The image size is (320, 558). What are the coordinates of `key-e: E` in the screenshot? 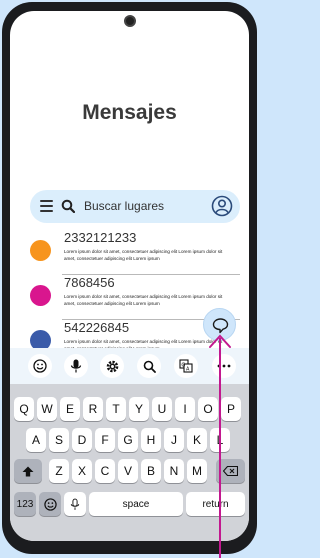 It's located at (70, 409).